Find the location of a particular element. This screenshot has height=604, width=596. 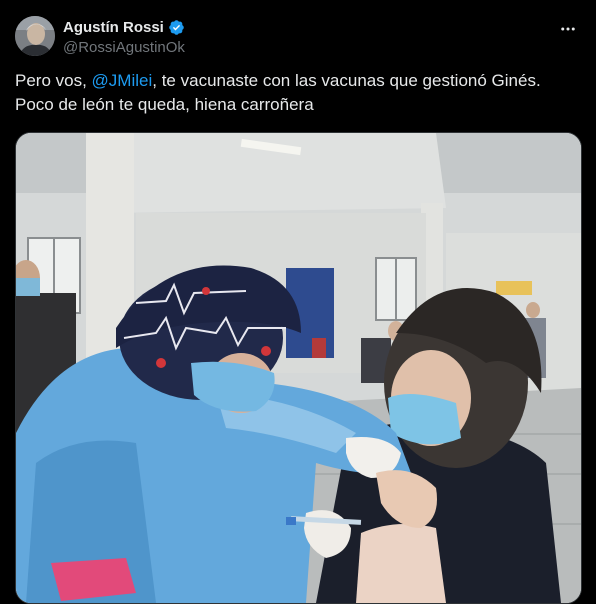

profile-photo-icon is located at coordinates (35, 36).